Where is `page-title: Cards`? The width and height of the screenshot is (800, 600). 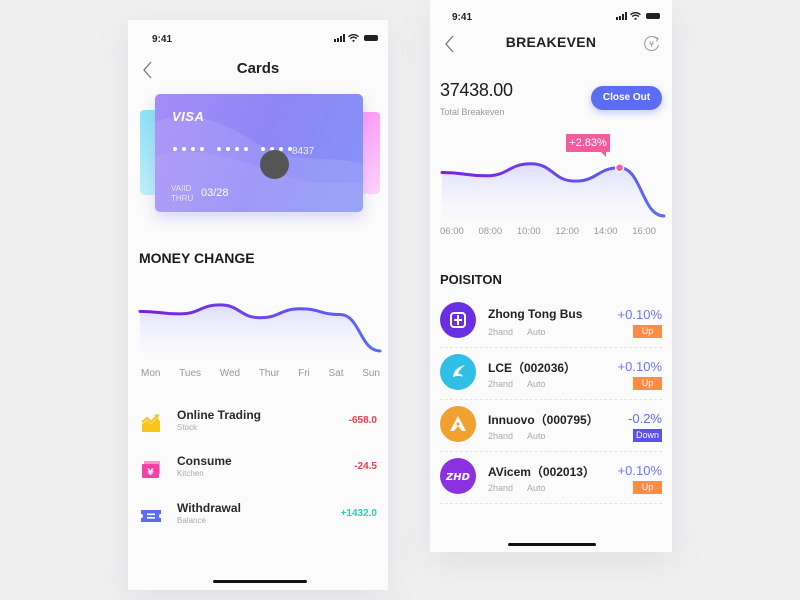 page-title: Cards is located at coordinates (258, 68).